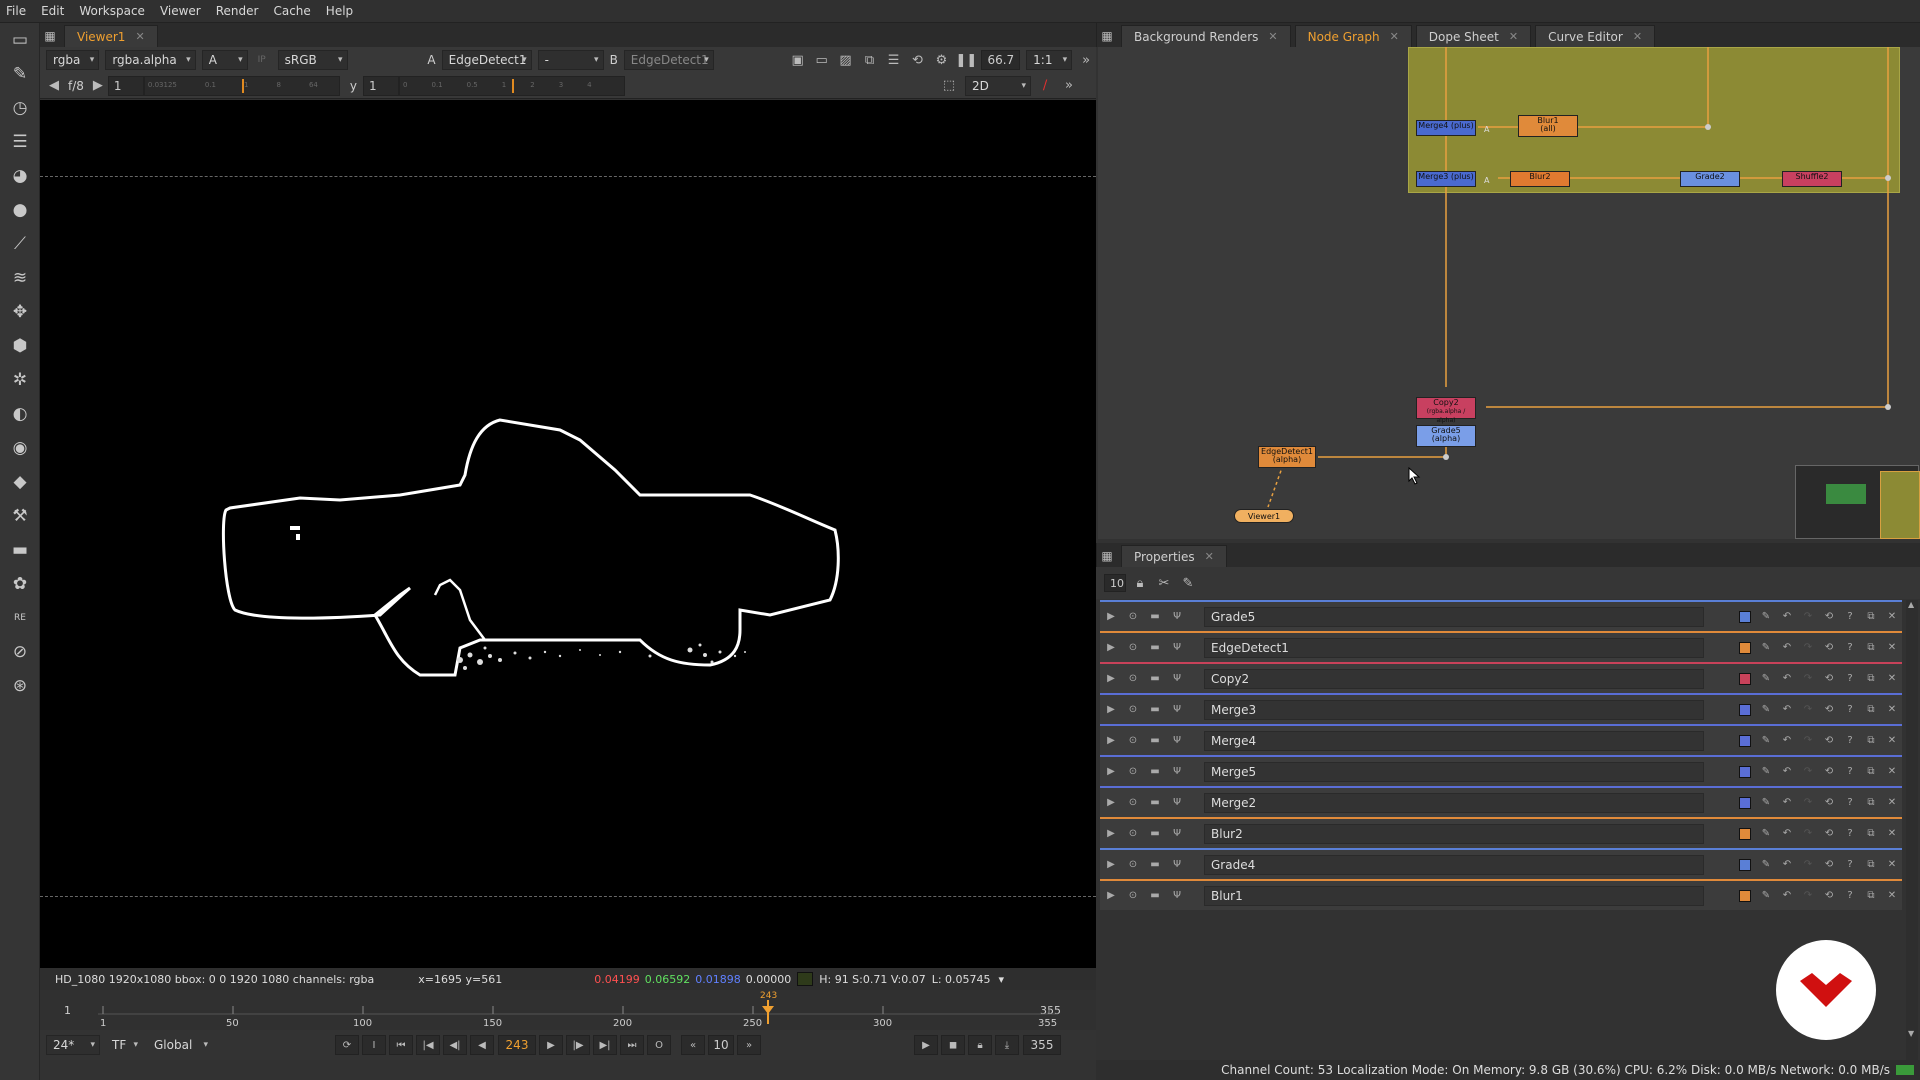 This screenshot has width=1920, height=1080. Describe the element at coordinates (20, 244) in the screenshot. I see `keyer-icon: ⟋` at that location.